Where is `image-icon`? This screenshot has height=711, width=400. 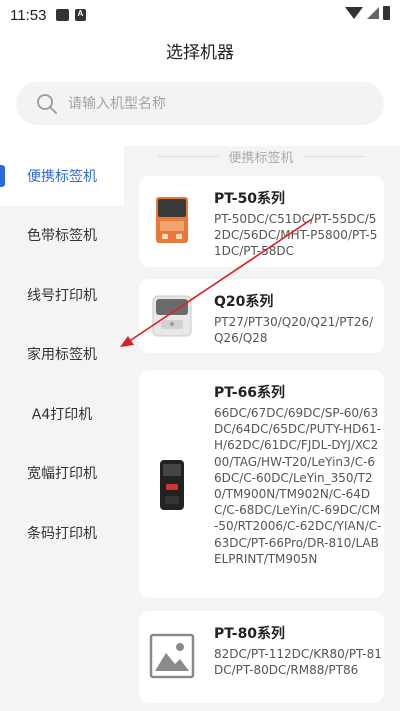
image-icon is located at coordinates (63, 15).